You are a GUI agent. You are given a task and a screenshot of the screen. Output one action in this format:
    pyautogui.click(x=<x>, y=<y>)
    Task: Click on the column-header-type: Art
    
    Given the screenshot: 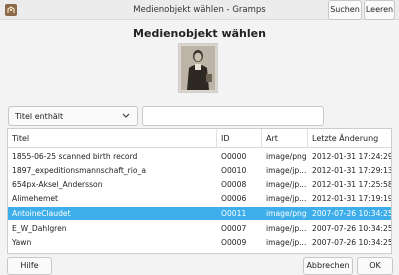 What is the action you would take?
    pyautogui.click(x=285, y=138)
    